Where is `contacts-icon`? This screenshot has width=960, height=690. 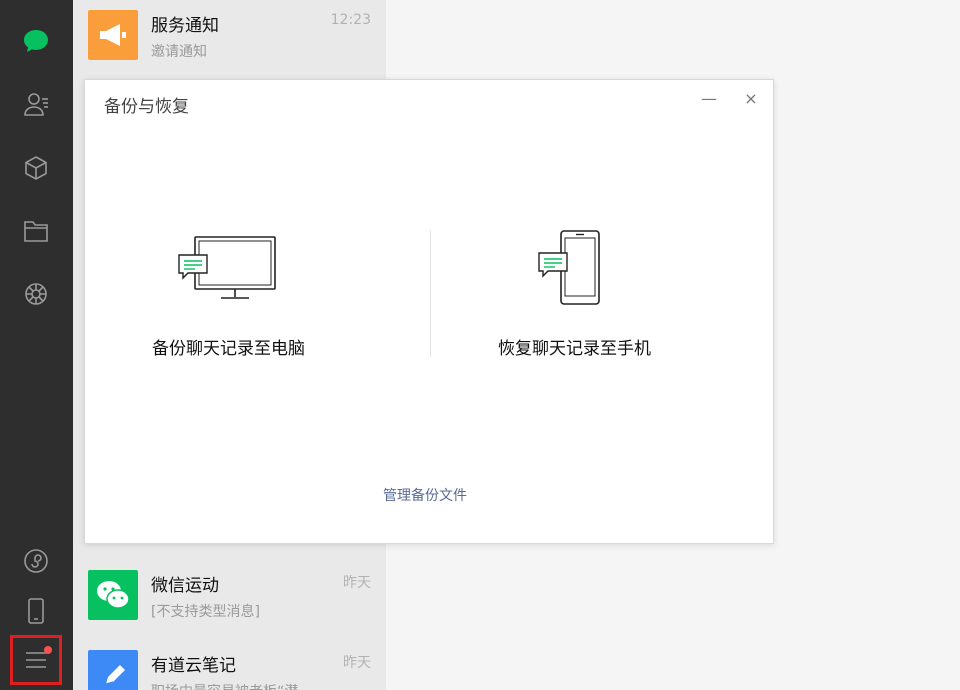
contacts-icon is located at coordinates (36, 104).